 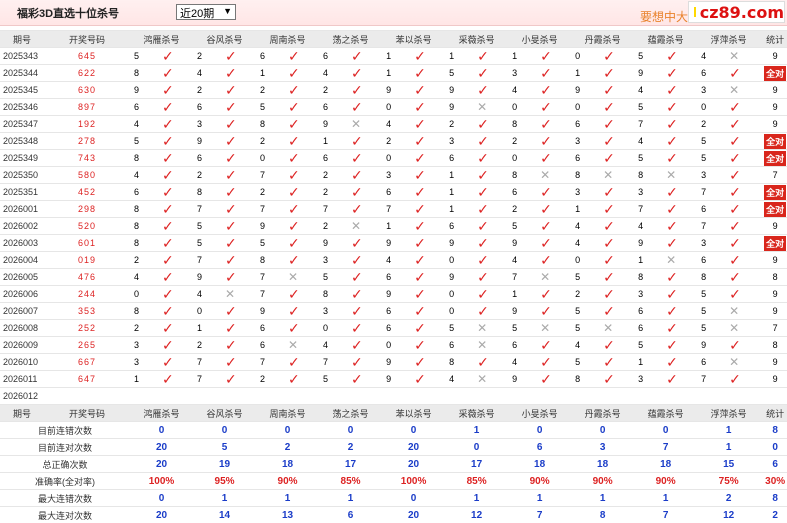 What do you see at coordinates (728, 481) in the screenshot?
I see `summary-value: 75%` at bounding box center [728, 481].